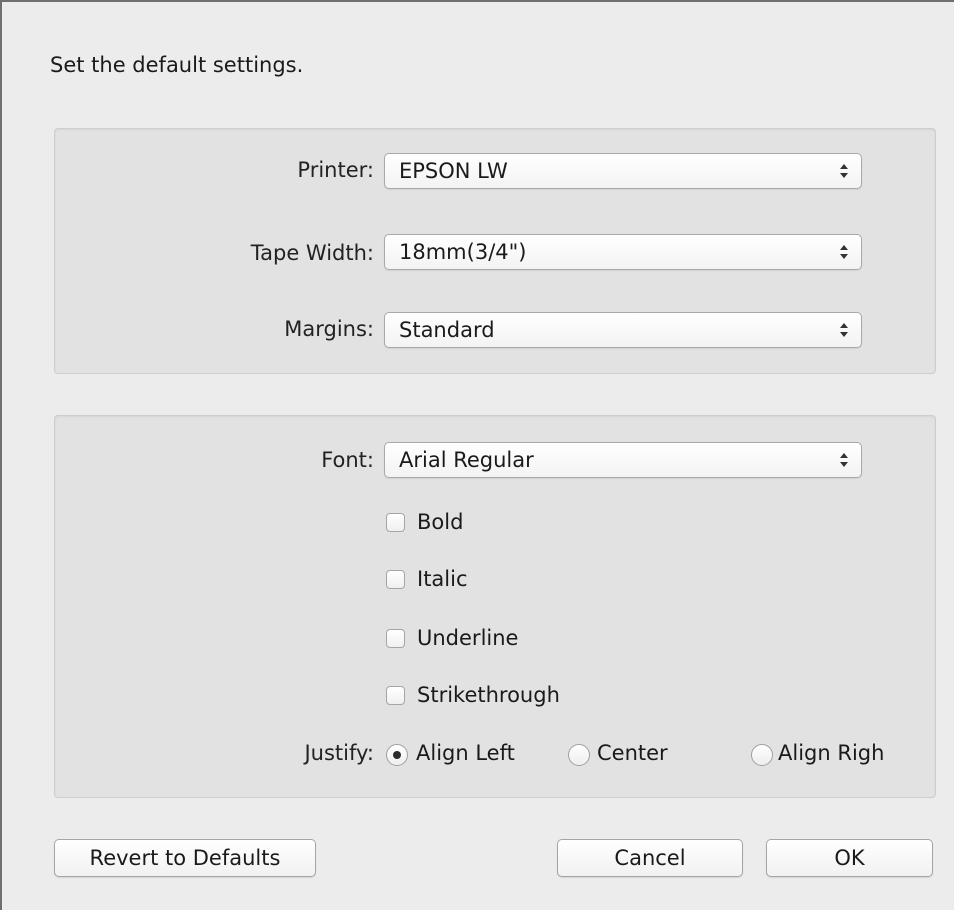  What do you see at coordinates (442, 579) in the screenshot?
I see `italic-label: Italic` at bounding box center [442, 579].